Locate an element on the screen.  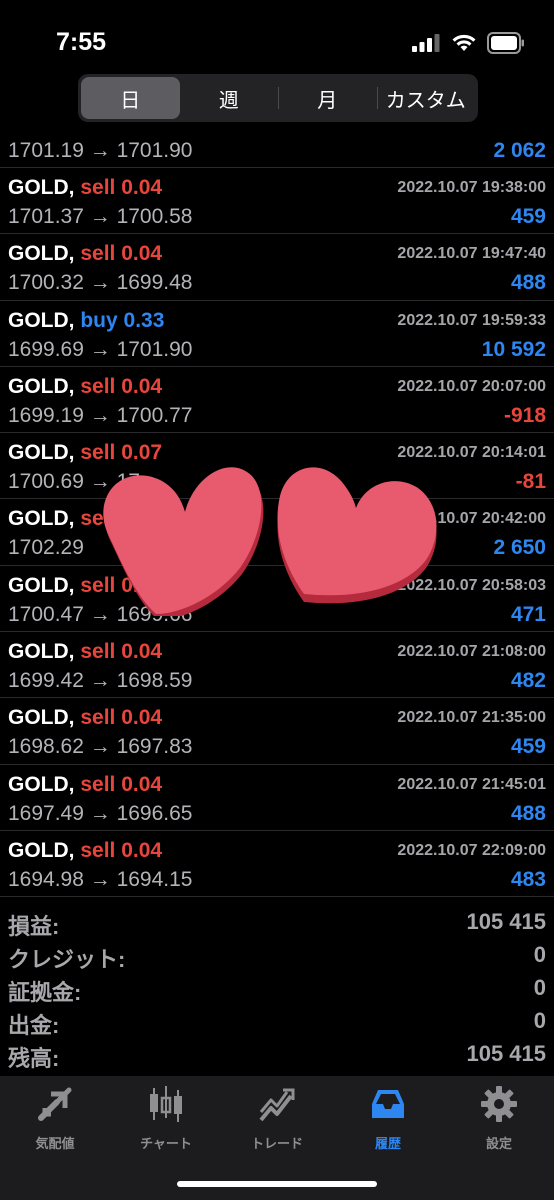
order-title: GOLD, buy 0.33 is located at coordinates (86, 321).